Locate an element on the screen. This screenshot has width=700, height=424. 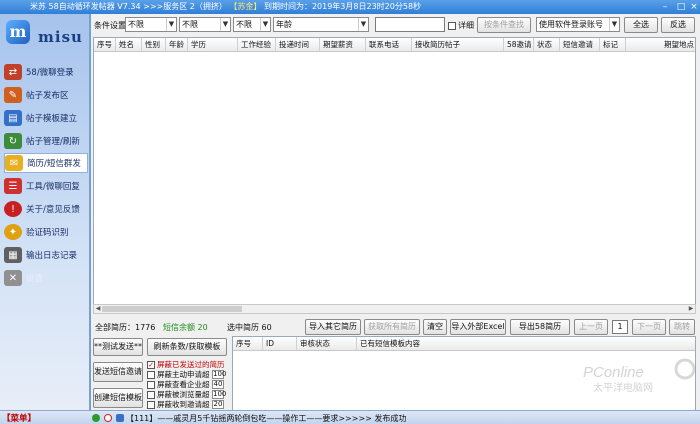
import-excel-button: 导入外部Excel is located at coordinates (478, 327).